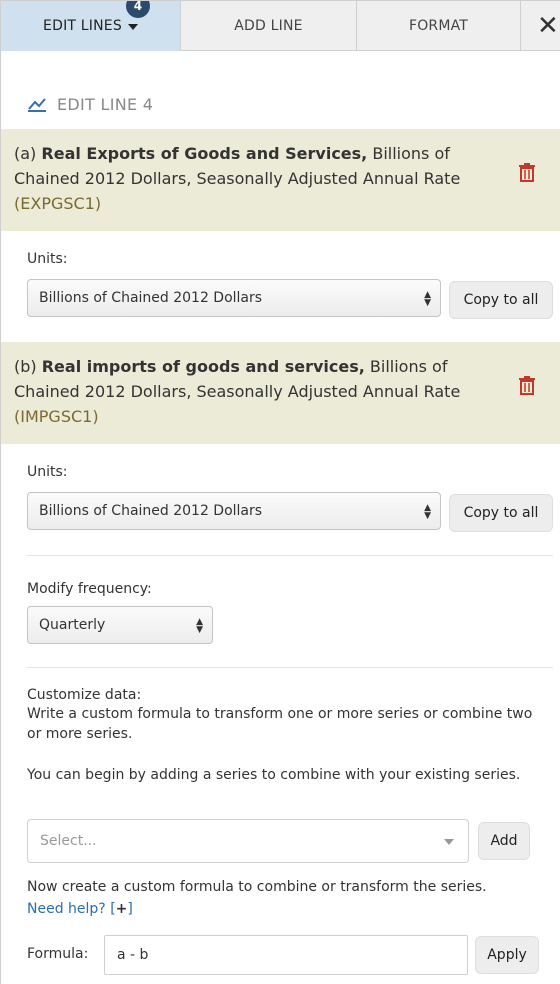  Describe the element at coordinates (82, 25) in the screenshot. I see `tab-edit-lines-label: EDIT LINES` at that location.